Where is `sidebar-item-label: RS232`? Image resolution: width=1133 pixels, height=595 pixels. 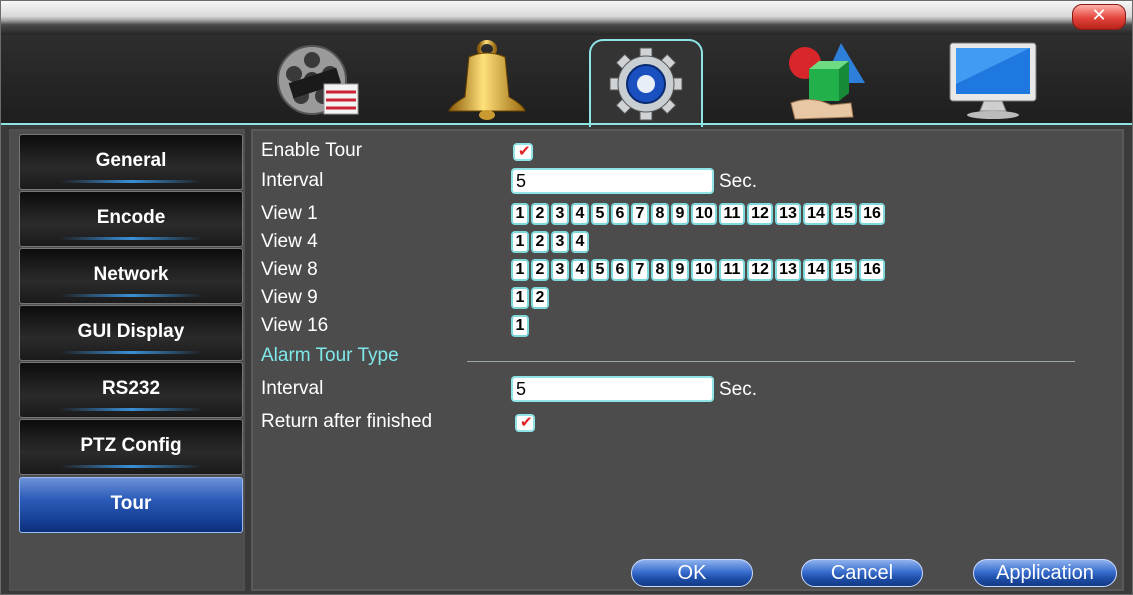 sidebar-item-label: RS232 is located at coordinates (131, 388).